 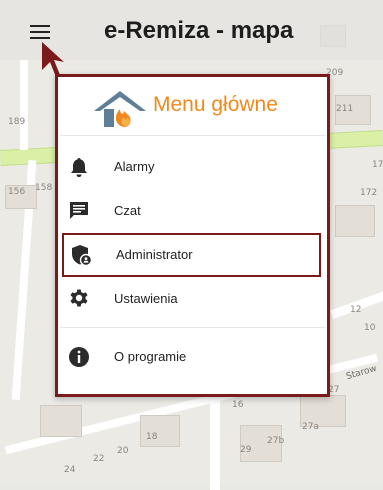 What do you see at coordinates (79, 298) in the screenshot?
I see `gear-icon` at bounding box center [79, 298].